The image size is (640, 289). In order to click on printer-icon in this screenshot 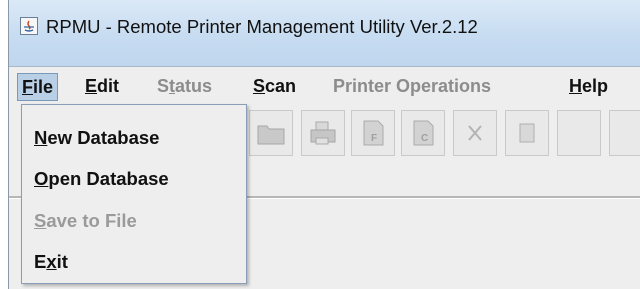, I will do `click(323, 133)`.